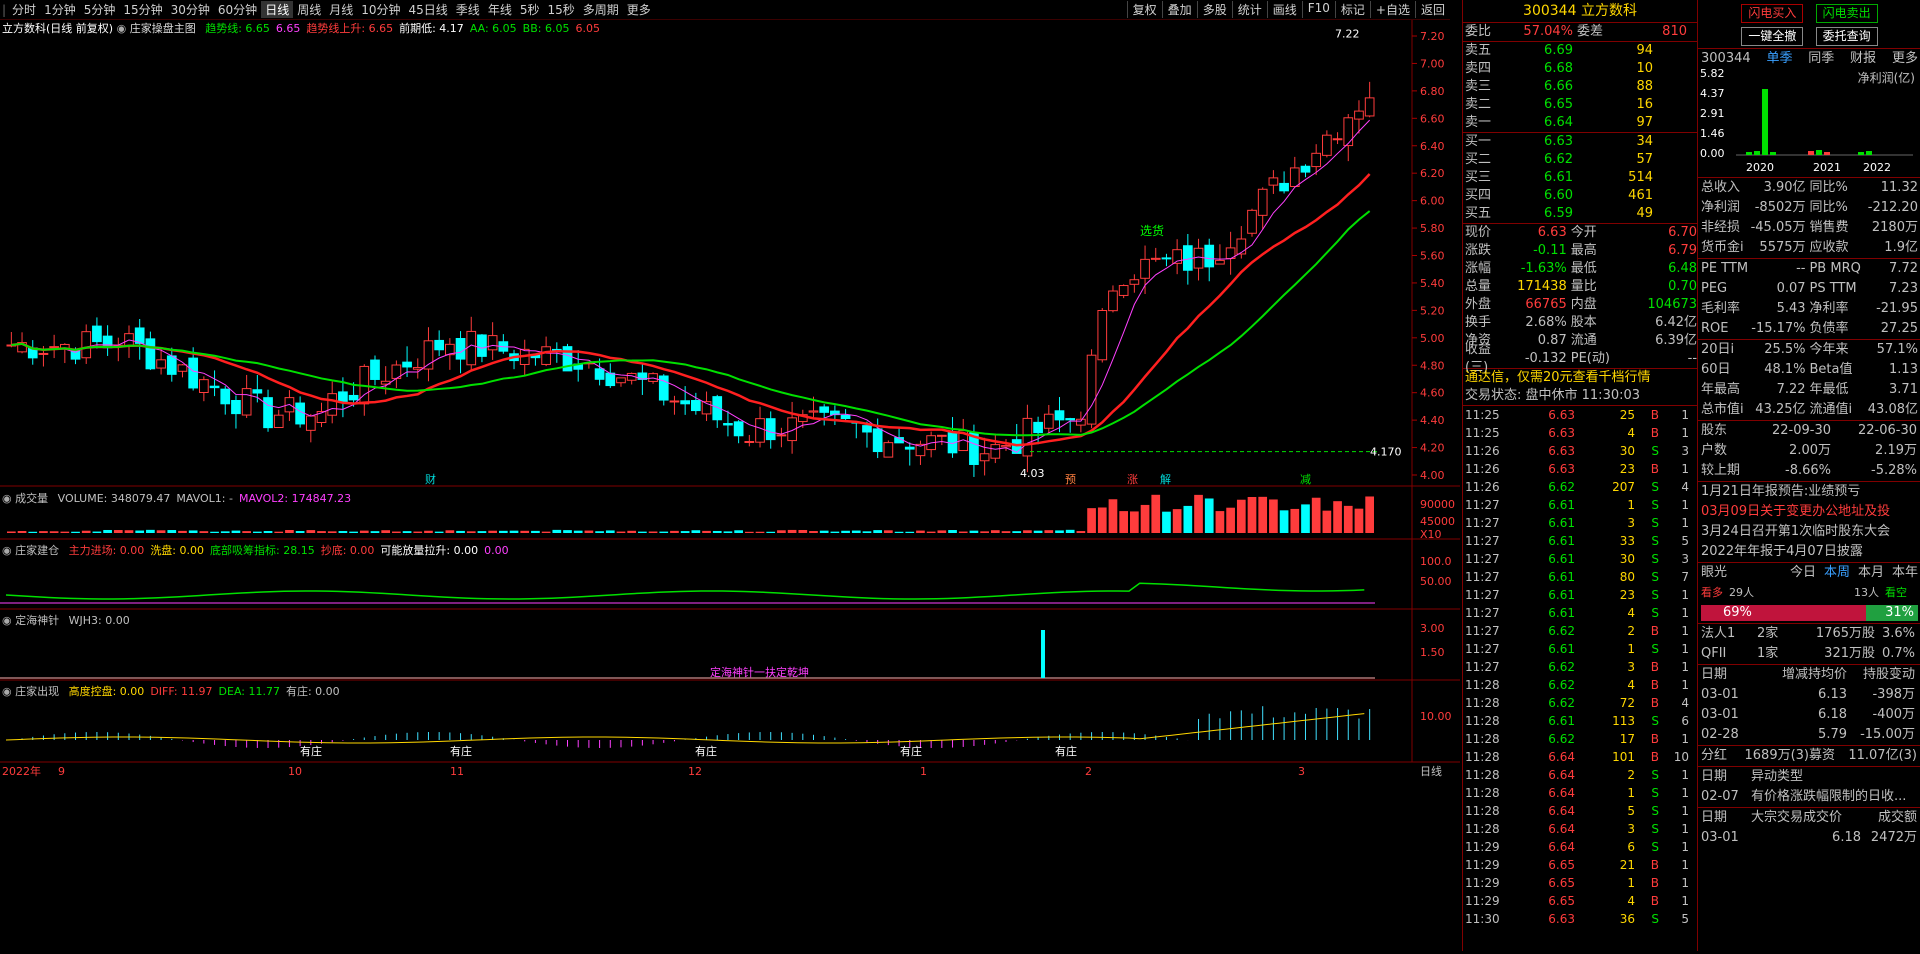  I want to click on finance-tab: 300344, so click(1726, 59).